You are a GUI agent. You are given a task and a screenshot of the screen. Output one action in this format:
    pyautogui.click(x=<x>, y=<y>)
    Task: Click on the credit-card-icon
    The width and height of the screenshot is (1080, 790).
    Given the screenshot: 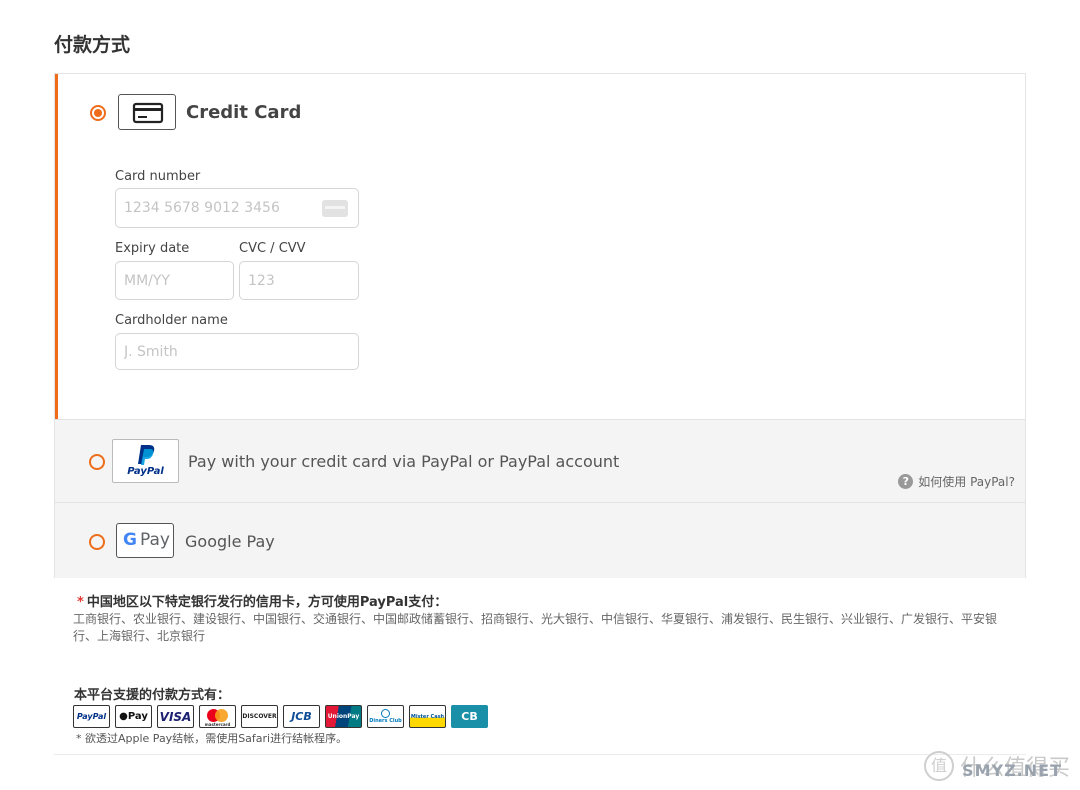 What is the action you would take?
    pyautogui.click(x=148, y=113)
    